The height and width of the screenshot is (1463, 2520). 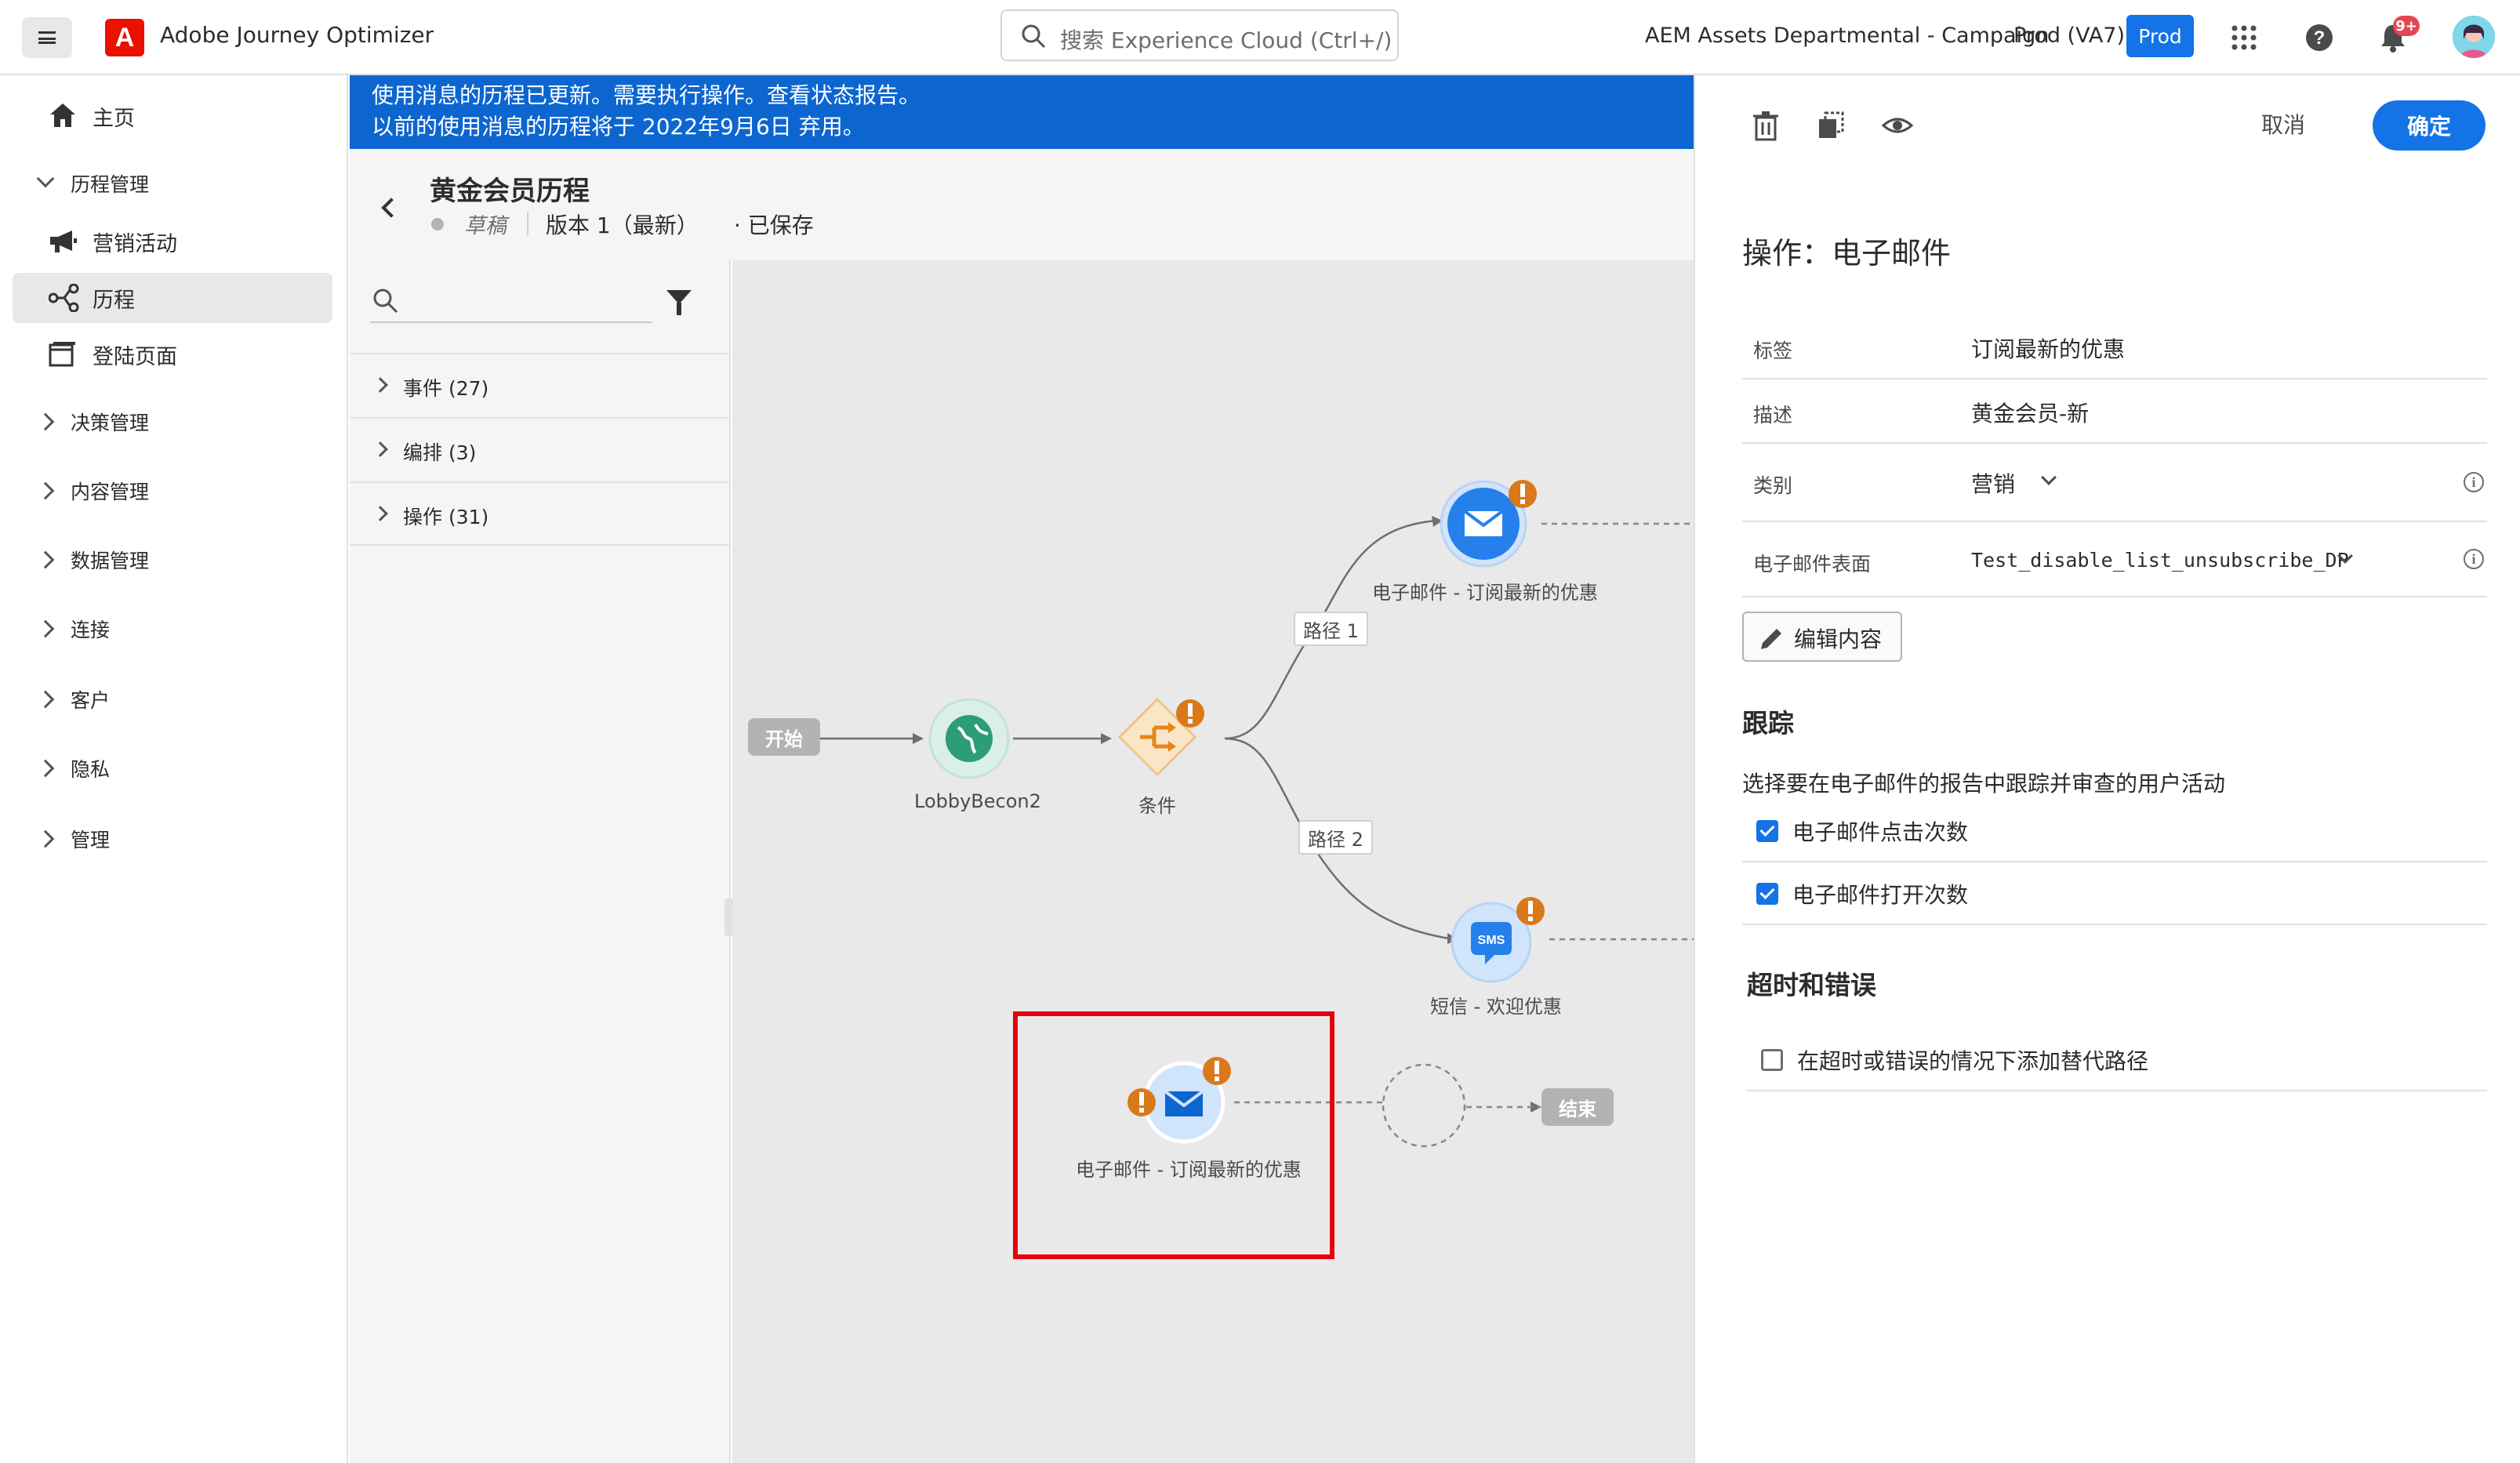 What do you see at coordinates (174, 491) in the screenshot?
I see `nav-content-management: 内容管理` at bounding box center [174, 491].